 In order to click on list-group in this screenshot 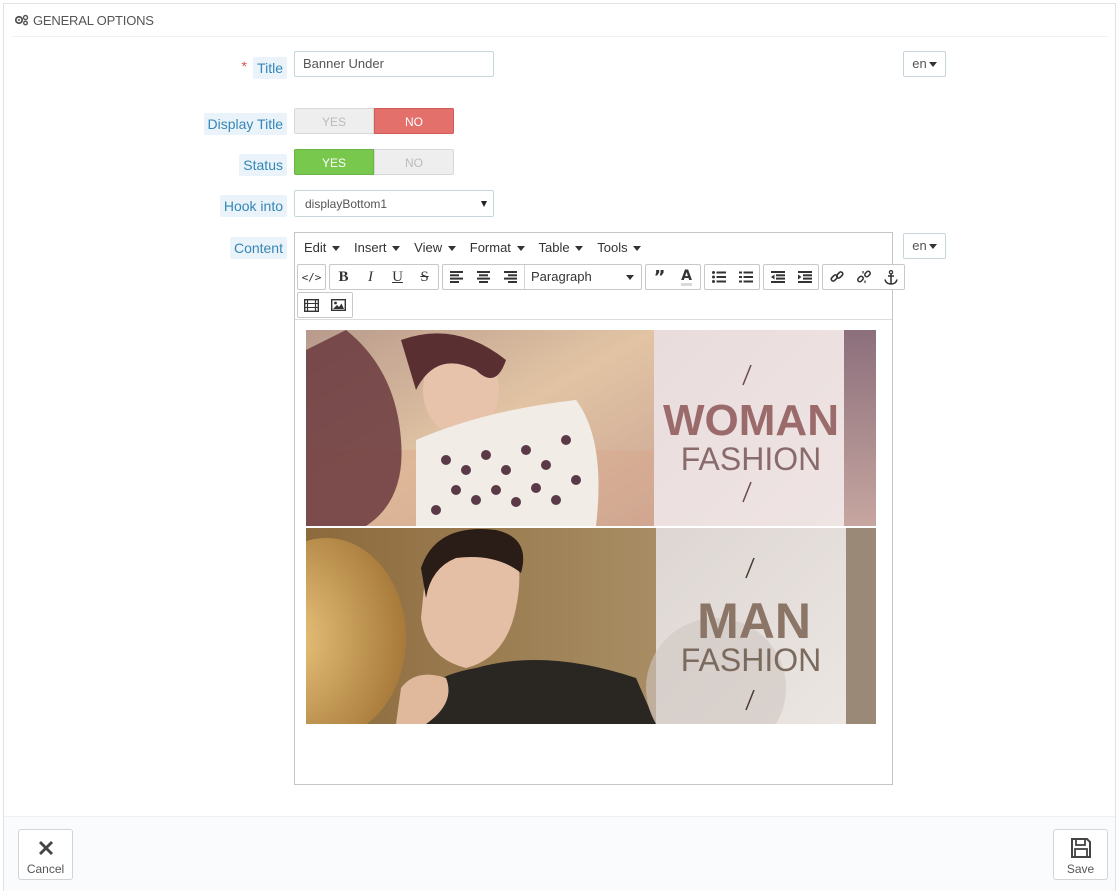, I will do `click(732, 277)`.